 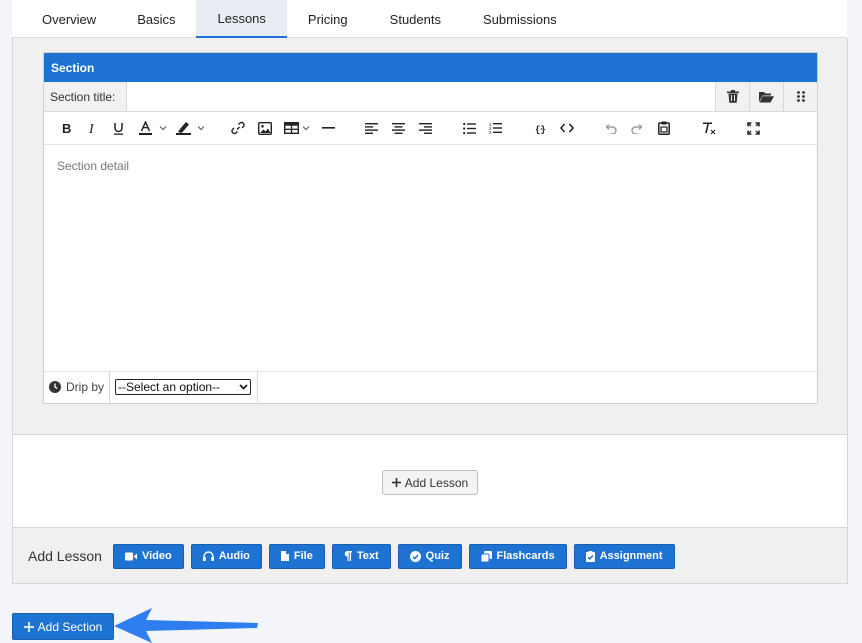 I want to click on paste-button, so click(x=663, y=128).